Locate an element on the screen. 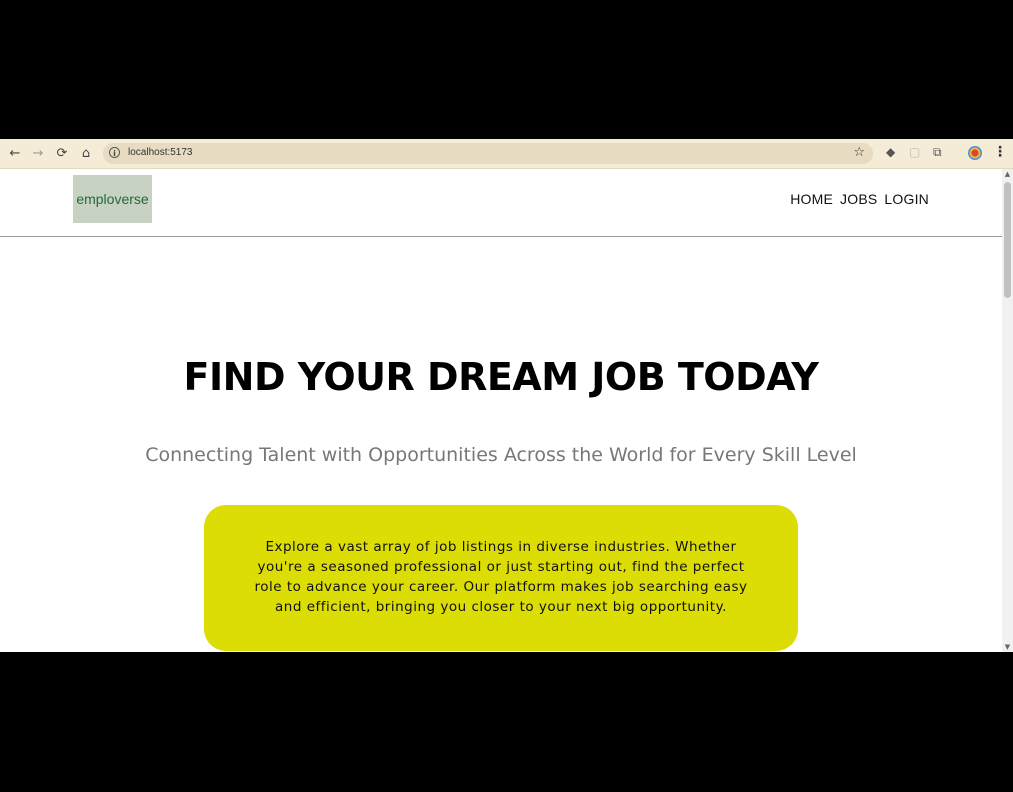  browser-toolbar: ← → ⟳ ⌂ i localhost:5173 ☆ ◆ ▢ ⧉ ⋮ is located at coordinates (506, 154).